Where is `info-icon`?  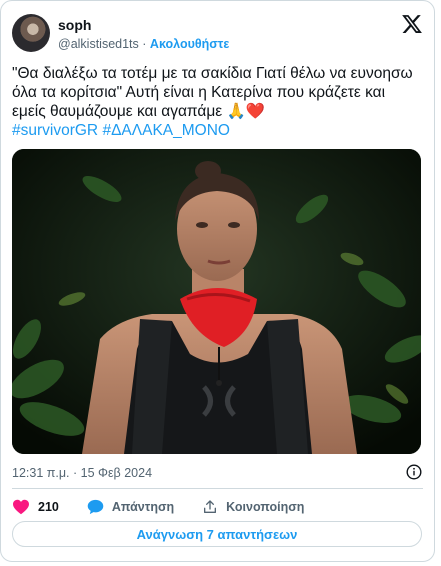 info-icon is located at coordinates (414, 472).